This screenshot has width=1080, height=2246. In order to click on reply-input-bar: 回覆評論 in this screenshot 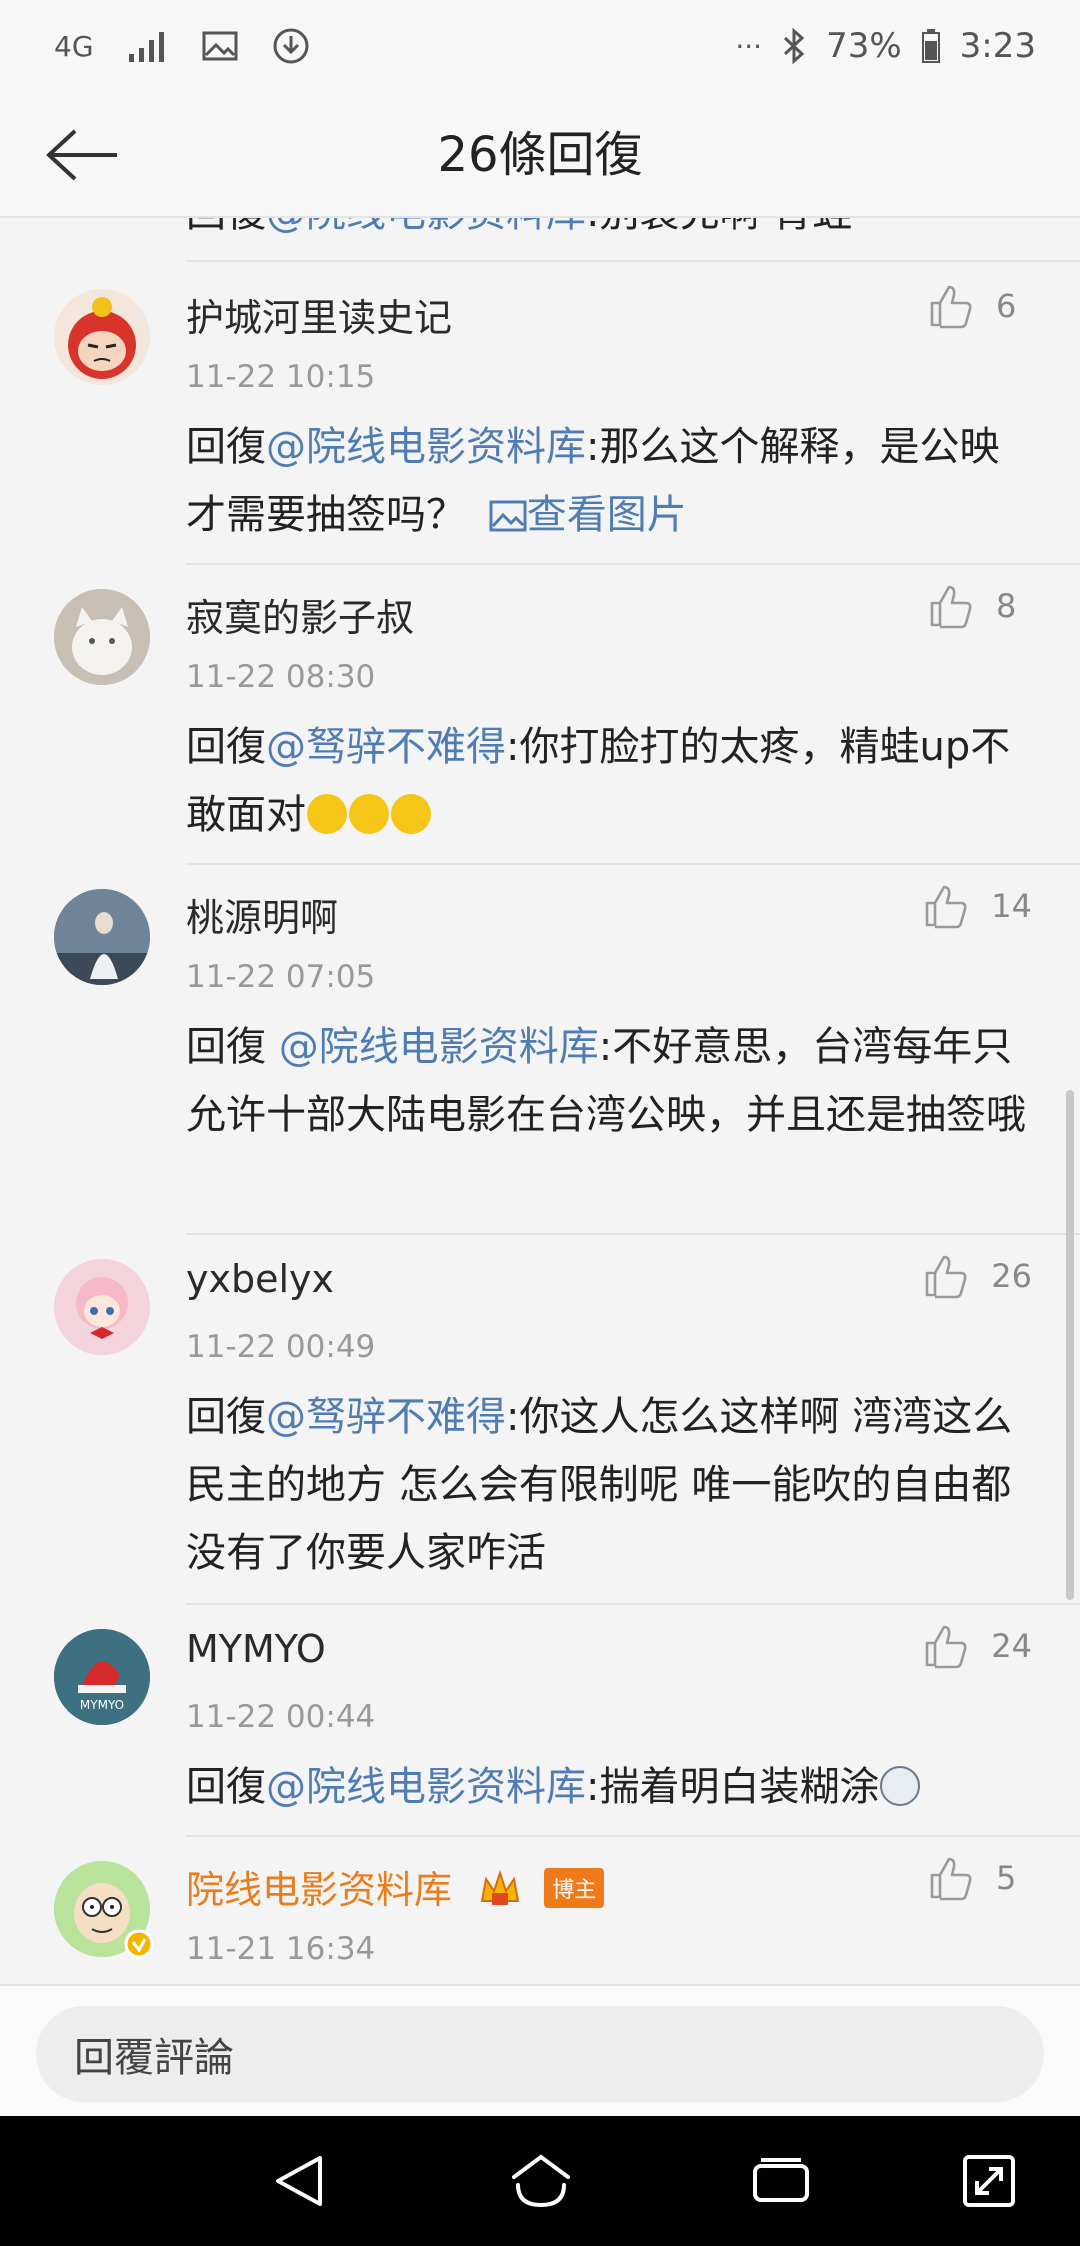, I will do `click(540, 2050)`.